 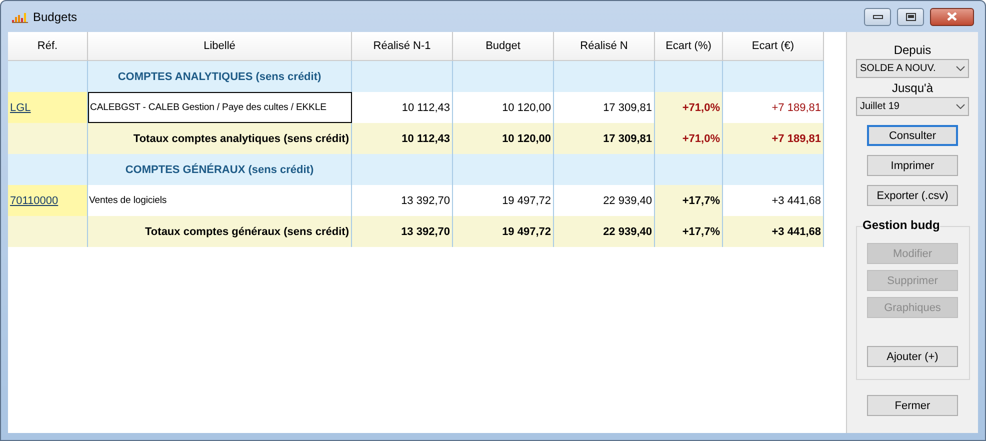 I want to click on from-dropdown: SOLDE A NOUV., so click(x=912, y=68).